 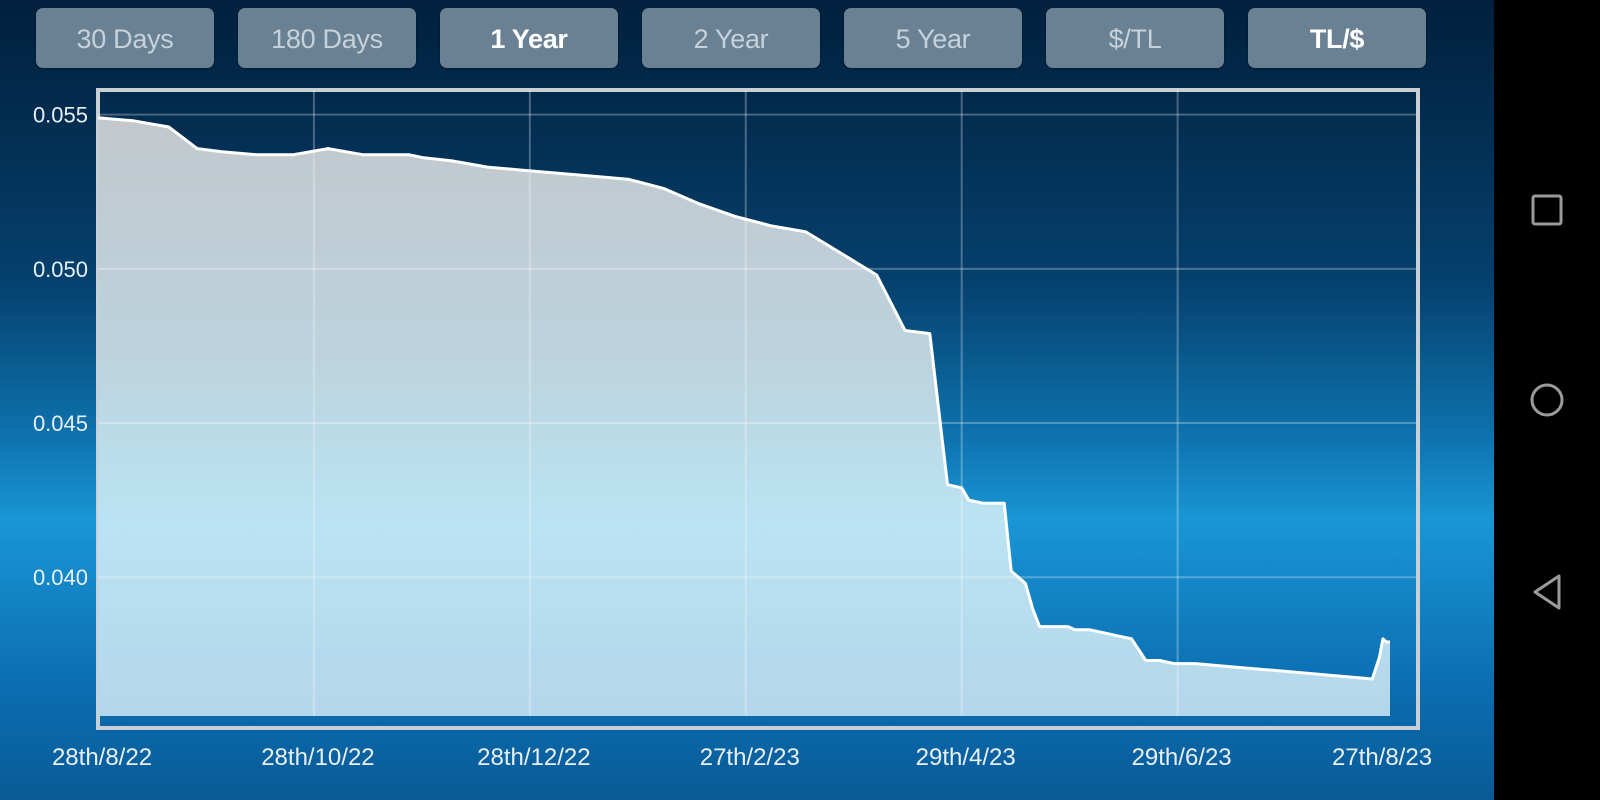 I want to click on back-triangle-icon, so click(x=1547, y=592).